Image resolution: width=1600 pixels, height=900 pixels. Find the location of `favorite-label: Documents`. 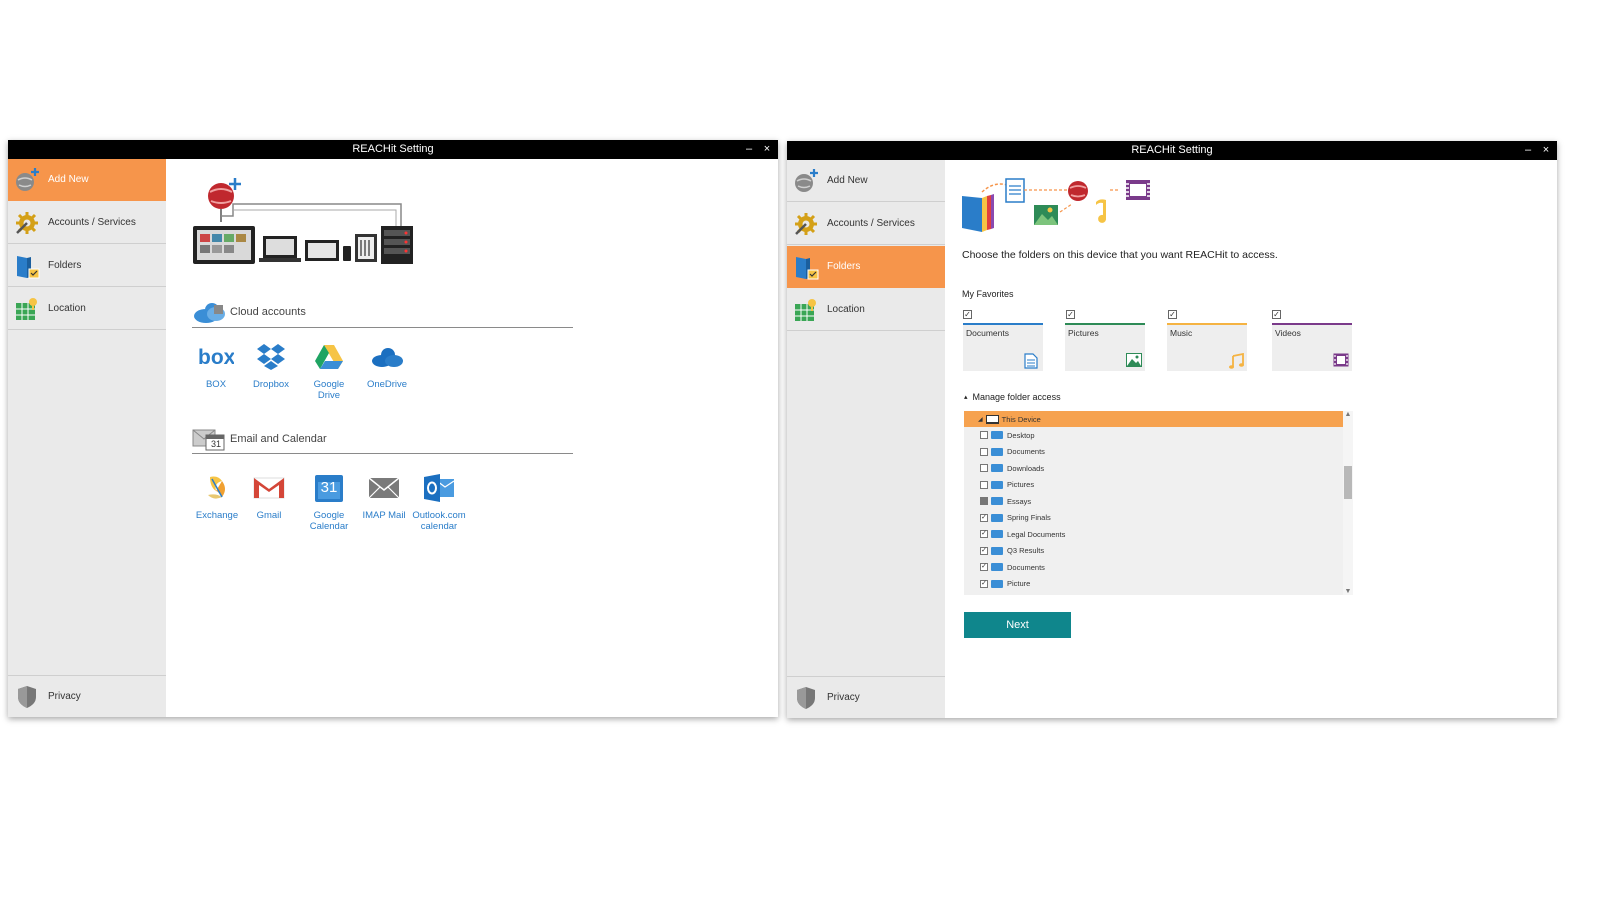

favorite-label: Documents is located at coordinates (987, 333).